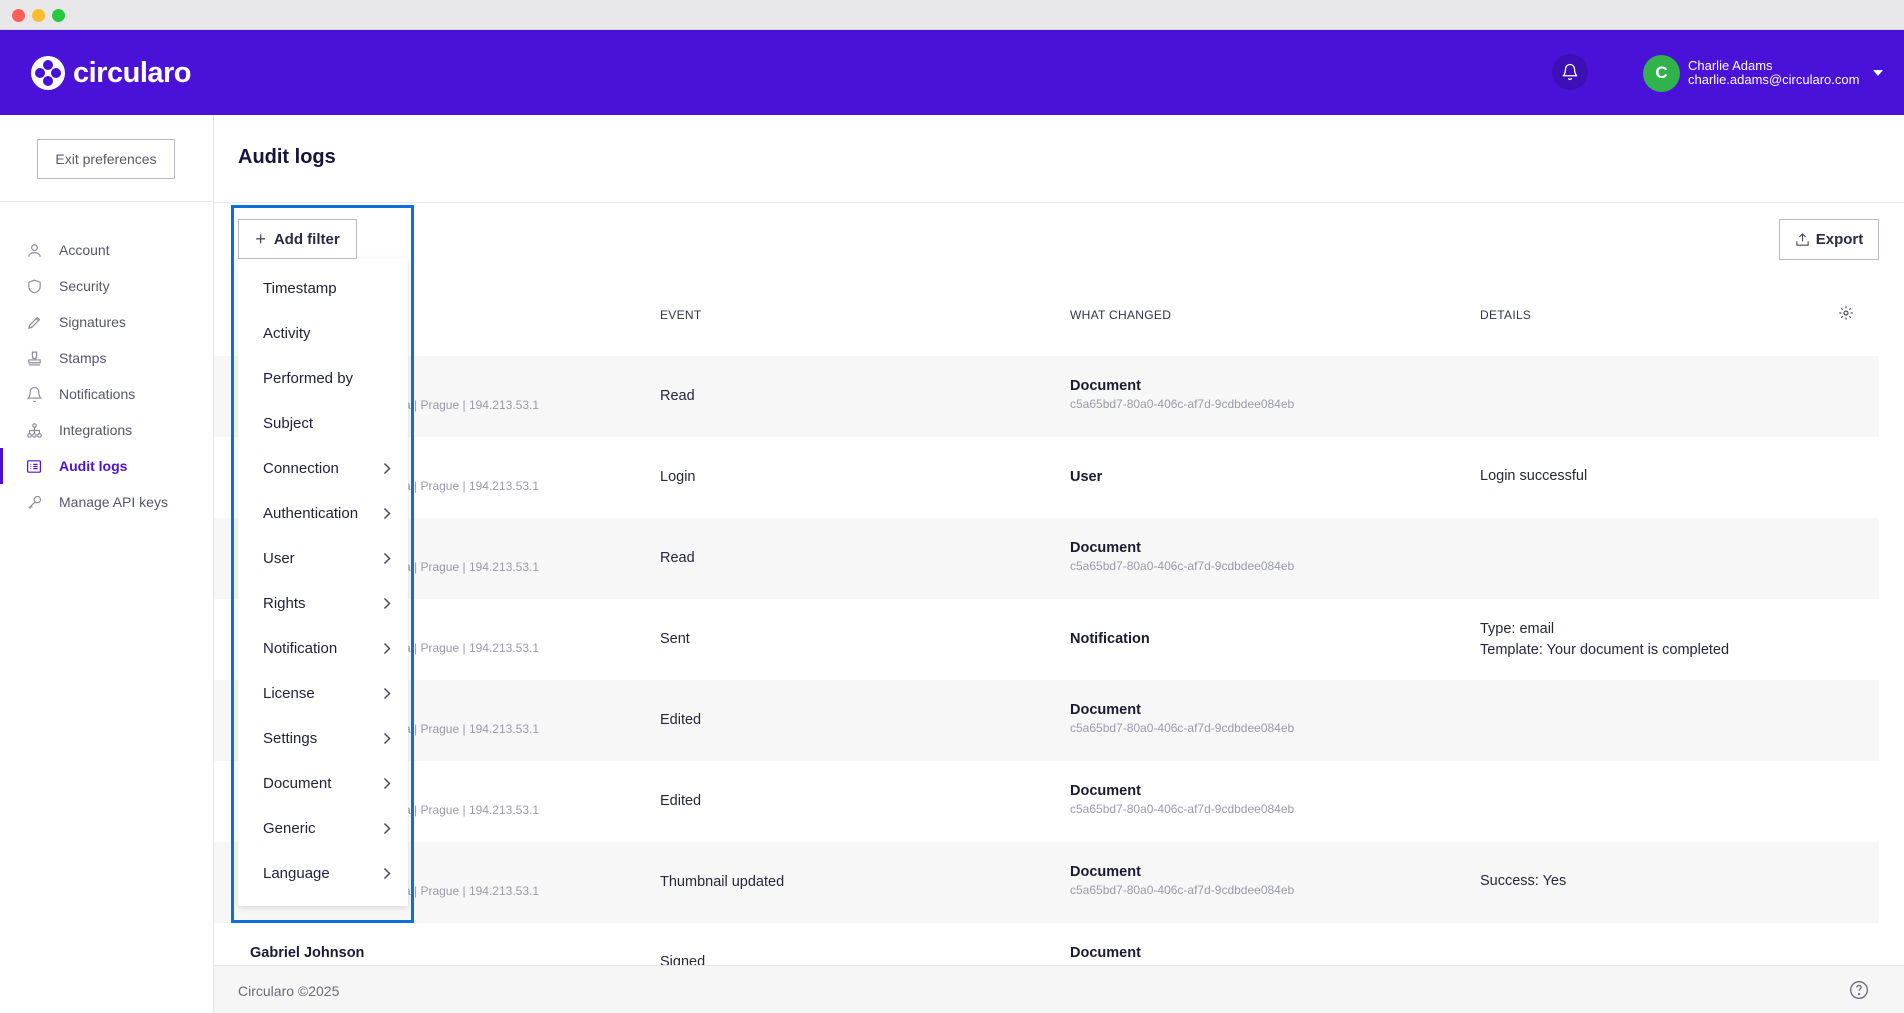  What do you see at coordinates (34, 322) in the screenshot?
I see `pen-icon` at bounding box center [34, 322].